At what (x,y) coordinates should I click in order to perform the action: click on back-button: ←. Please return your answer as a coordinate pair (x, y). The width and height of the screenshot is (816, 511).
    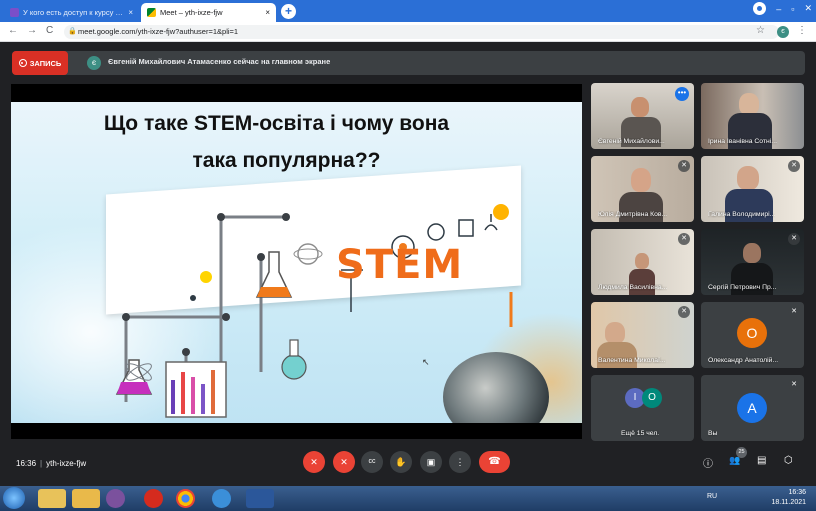
    Looking at the image, I should click on (13, 30).